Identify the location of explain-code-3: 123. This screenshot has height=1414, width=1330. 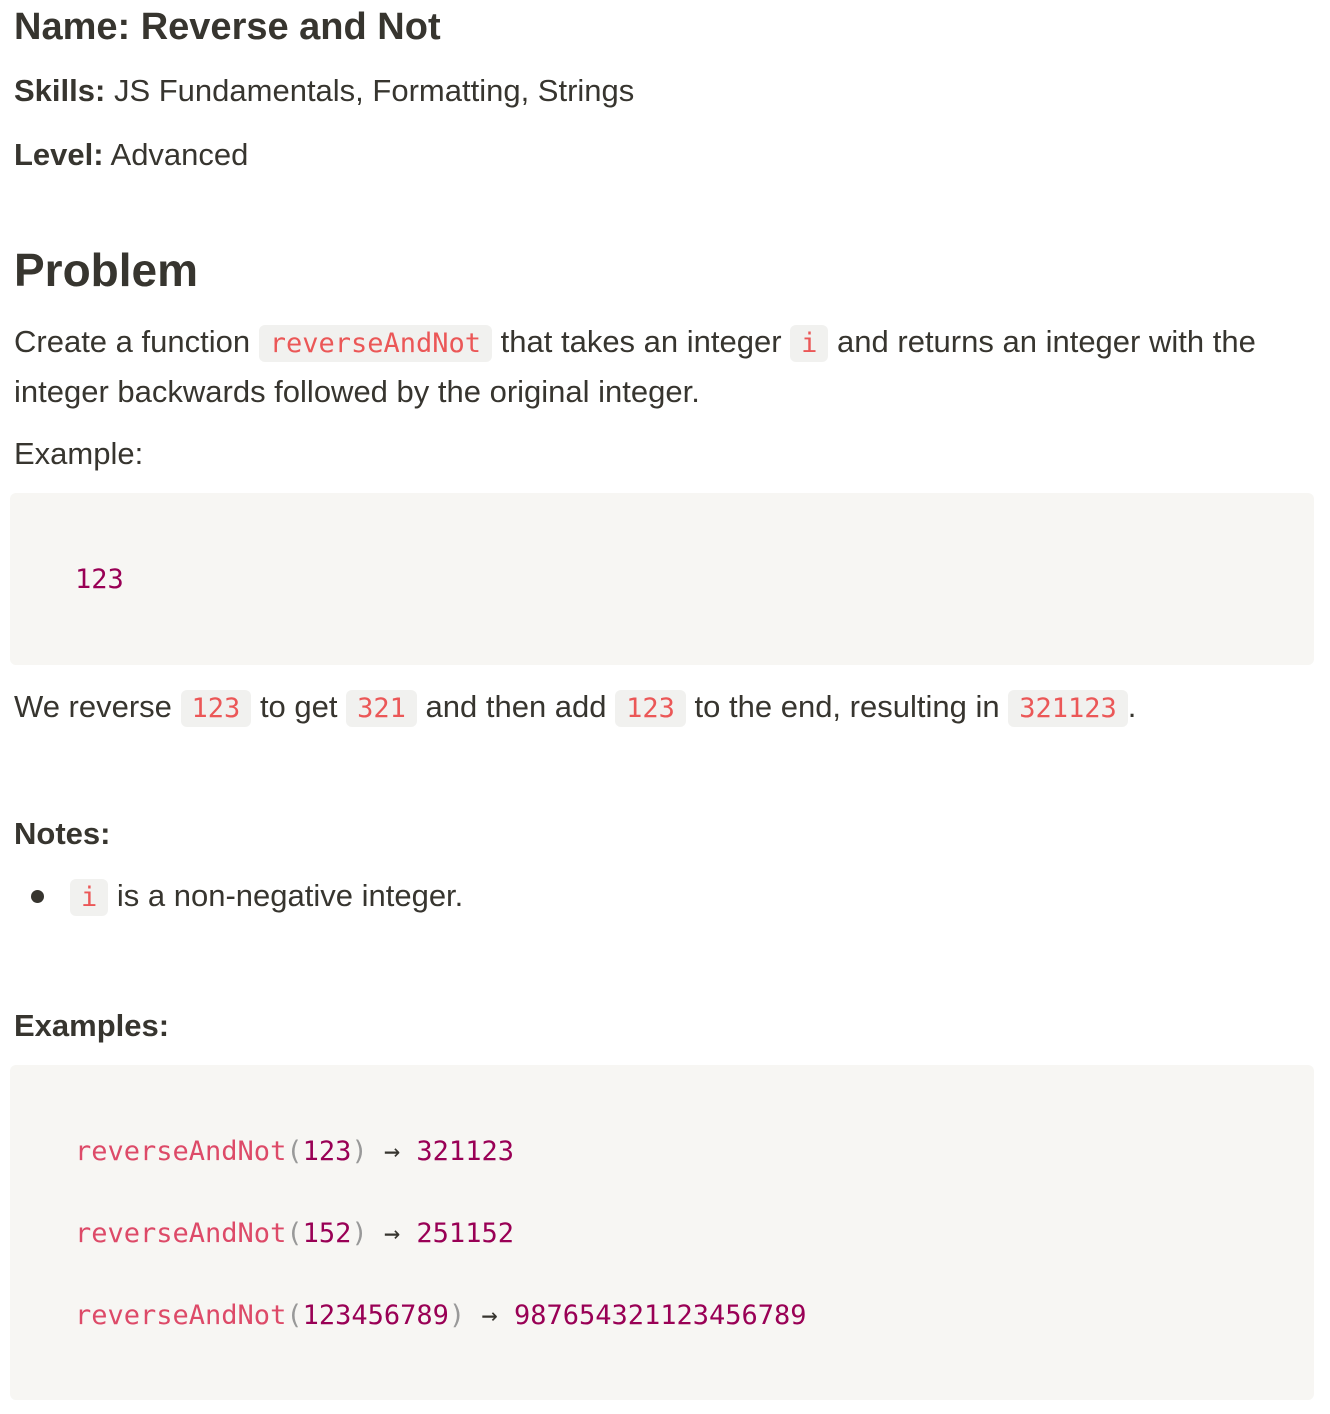
(650, 708).